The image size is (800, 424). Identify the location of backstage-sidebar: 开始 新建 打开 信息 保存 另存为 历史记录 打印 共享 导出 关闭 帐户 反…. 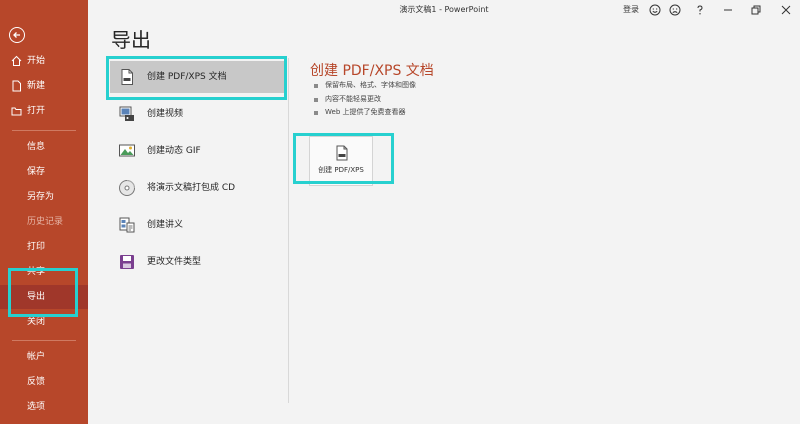
(44, 212).